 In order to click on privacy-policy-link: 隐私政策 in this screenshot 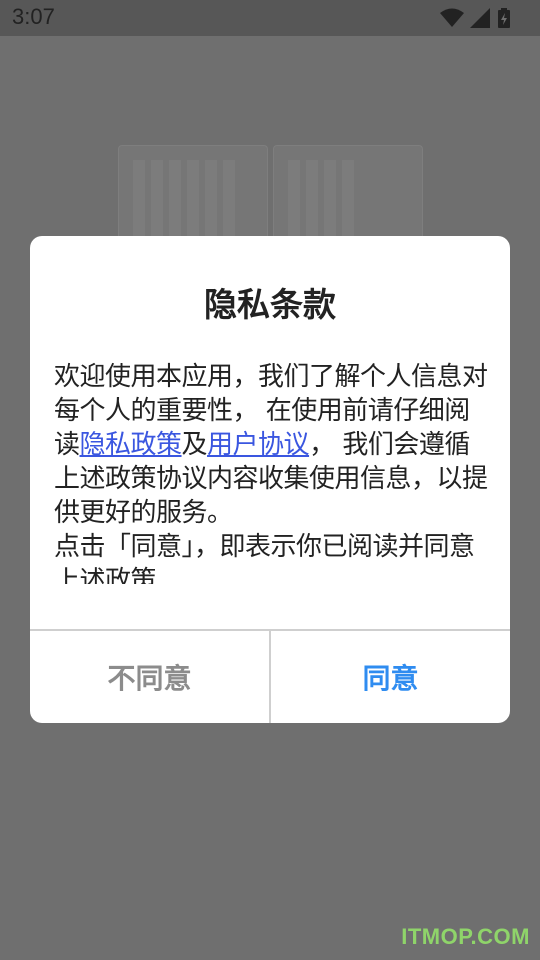, I will do `click(131, 445)`.